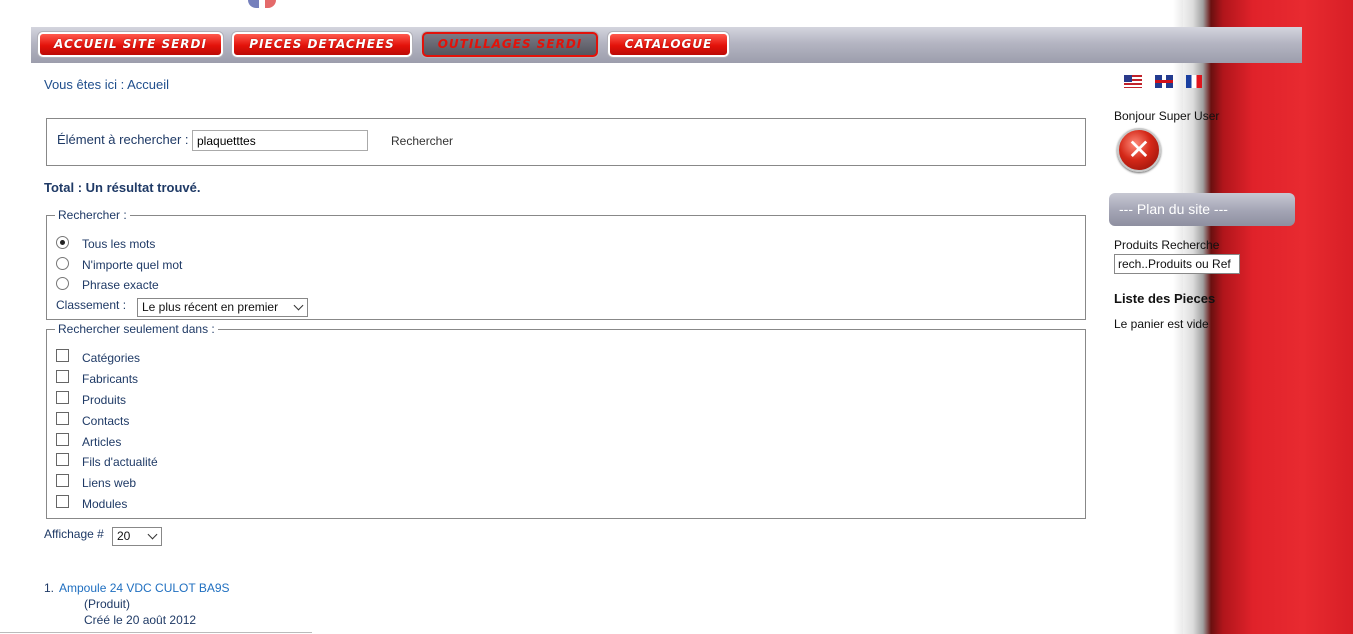 The height and width of the screenshot is (634, 1353). What do you see at coordinates (262, 4) in the screenshot?
I see `logo-fragment` at bounding box center [262, 4].